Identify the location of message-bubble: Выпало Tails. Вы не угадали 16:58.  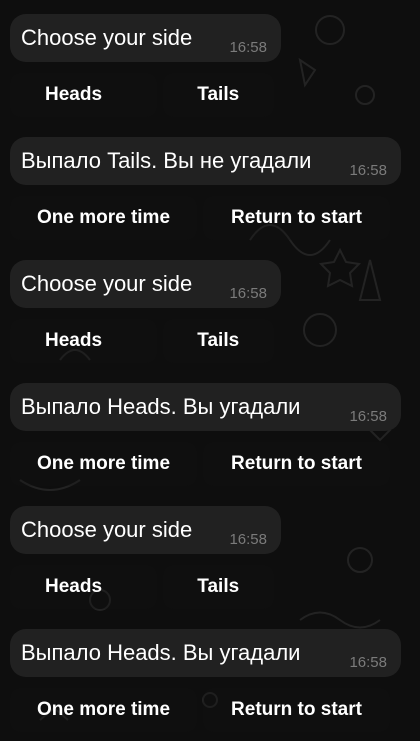
(205, 161).